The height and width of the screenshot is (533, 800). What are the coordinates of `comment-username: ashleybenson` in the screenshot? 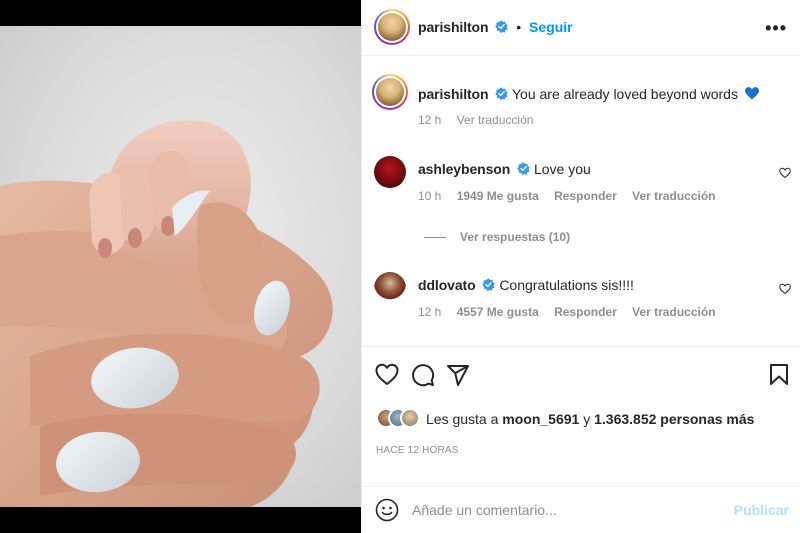 It's located at (464, 169).